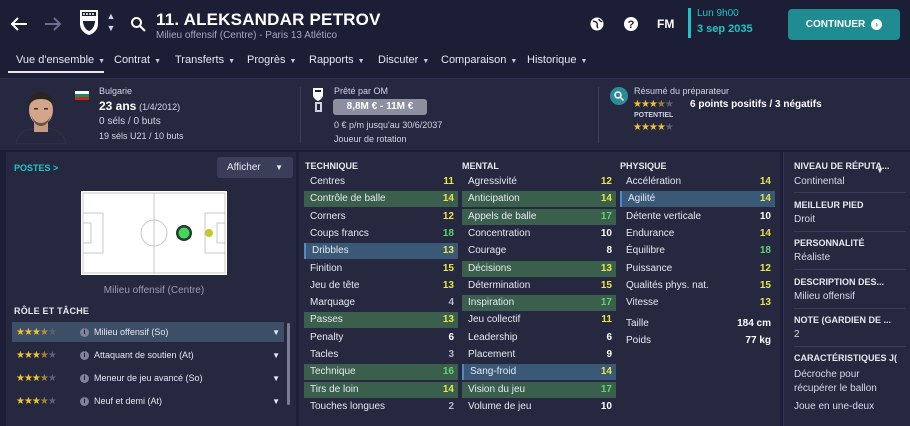 The height and width of the screenshot is (426, 910). Describe the element at coordinates (697, 182) in the screenshot. I see `attribute-row: Accélération 14` at that location.